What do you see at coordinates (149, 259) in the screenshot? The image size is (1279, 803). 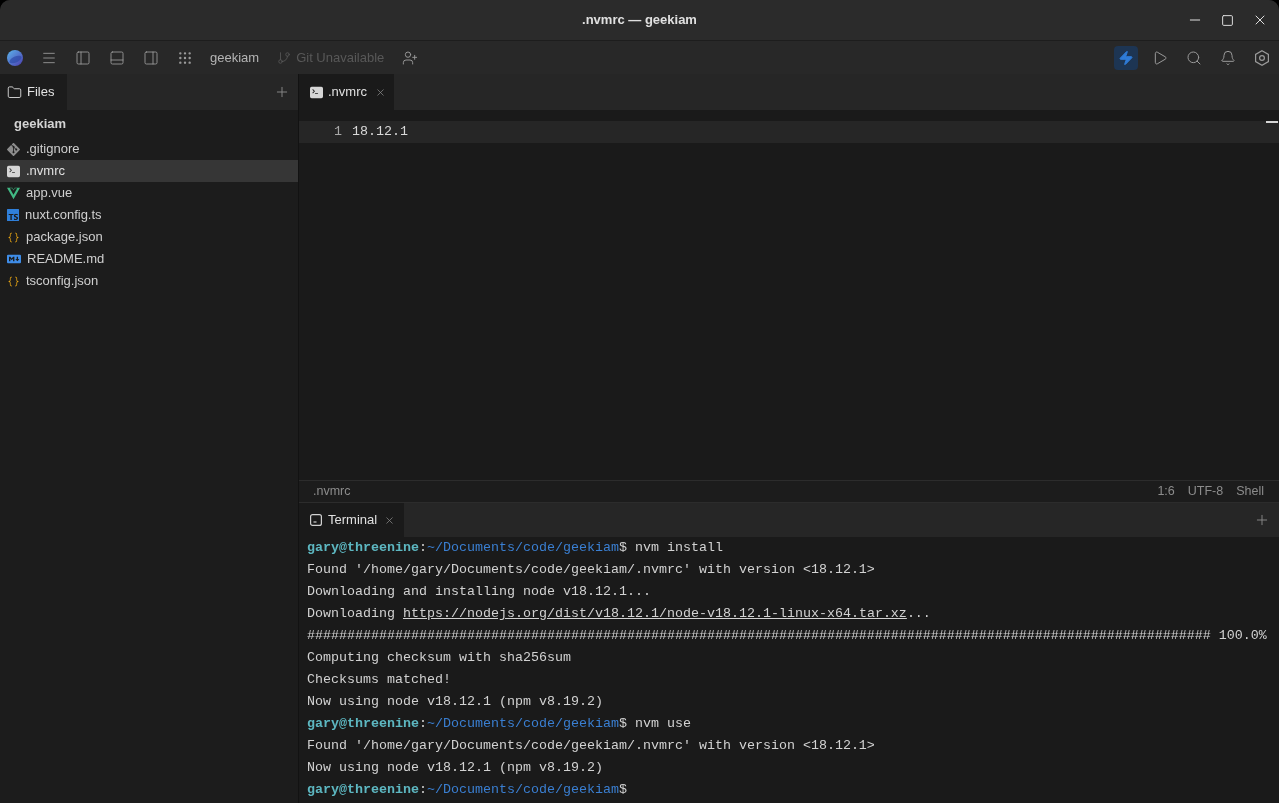 I see `file-item: README.md` at bounding box center [149, 259].